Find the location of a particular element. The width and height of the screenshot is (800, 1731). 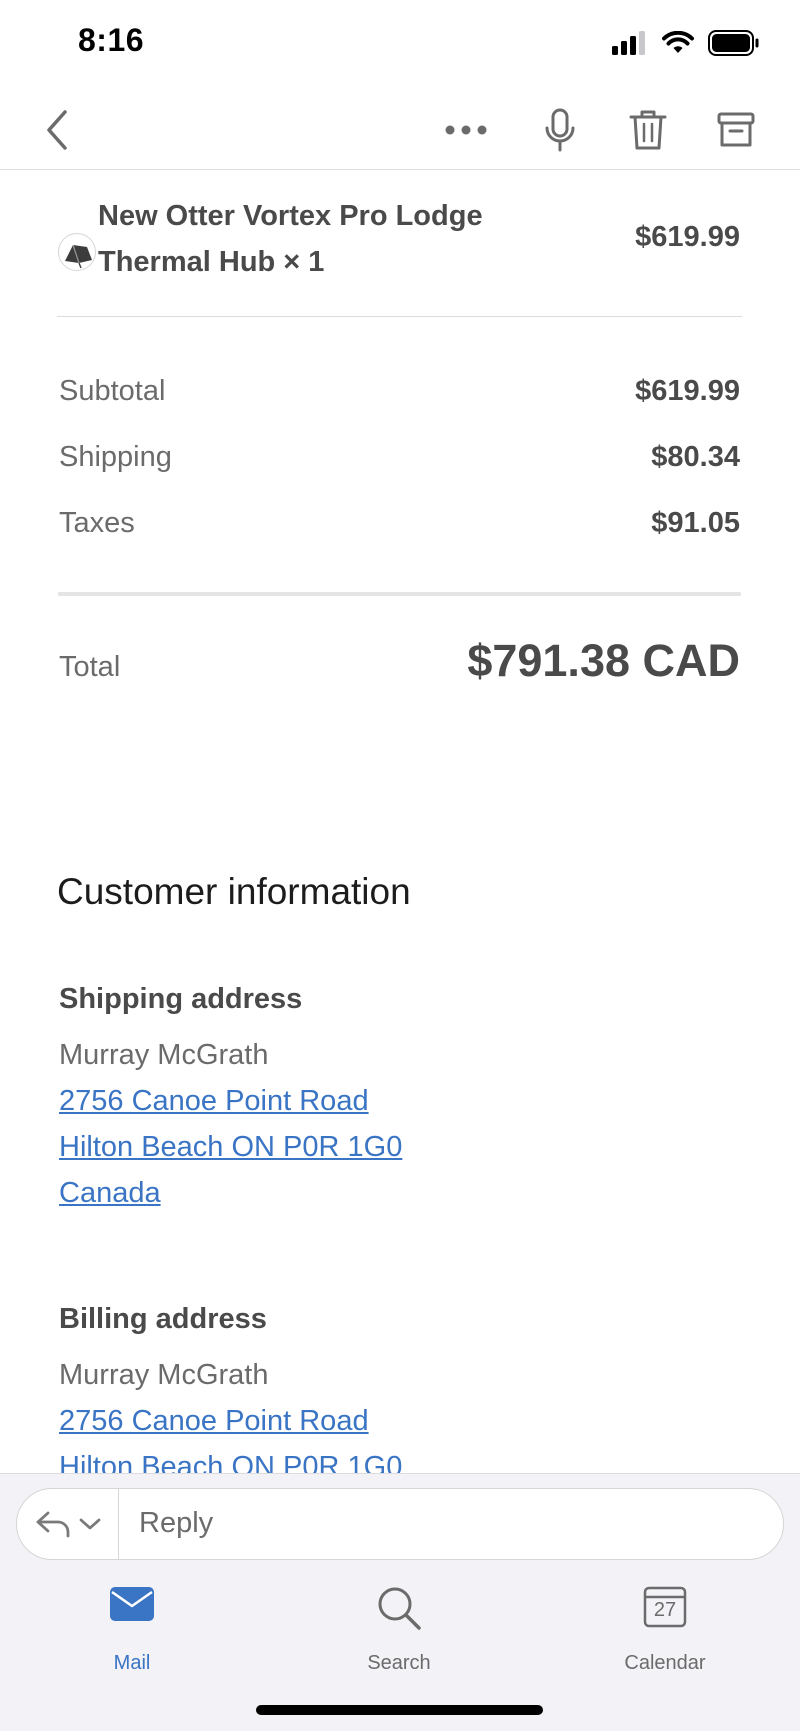

total-value: $791.38 CAD is located at coordinates (603, 660).